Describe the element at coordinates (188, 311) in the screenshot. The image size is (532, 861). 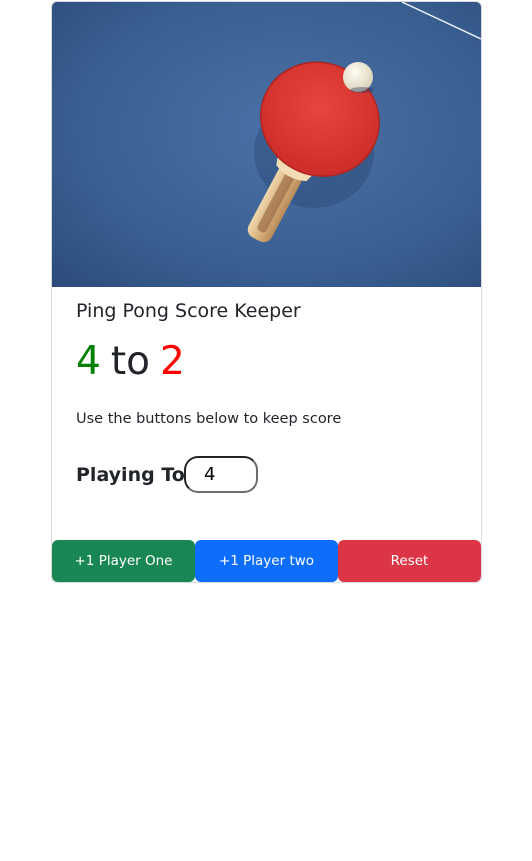
I see `card-title: Ping Pong Score Keeper` at that location.